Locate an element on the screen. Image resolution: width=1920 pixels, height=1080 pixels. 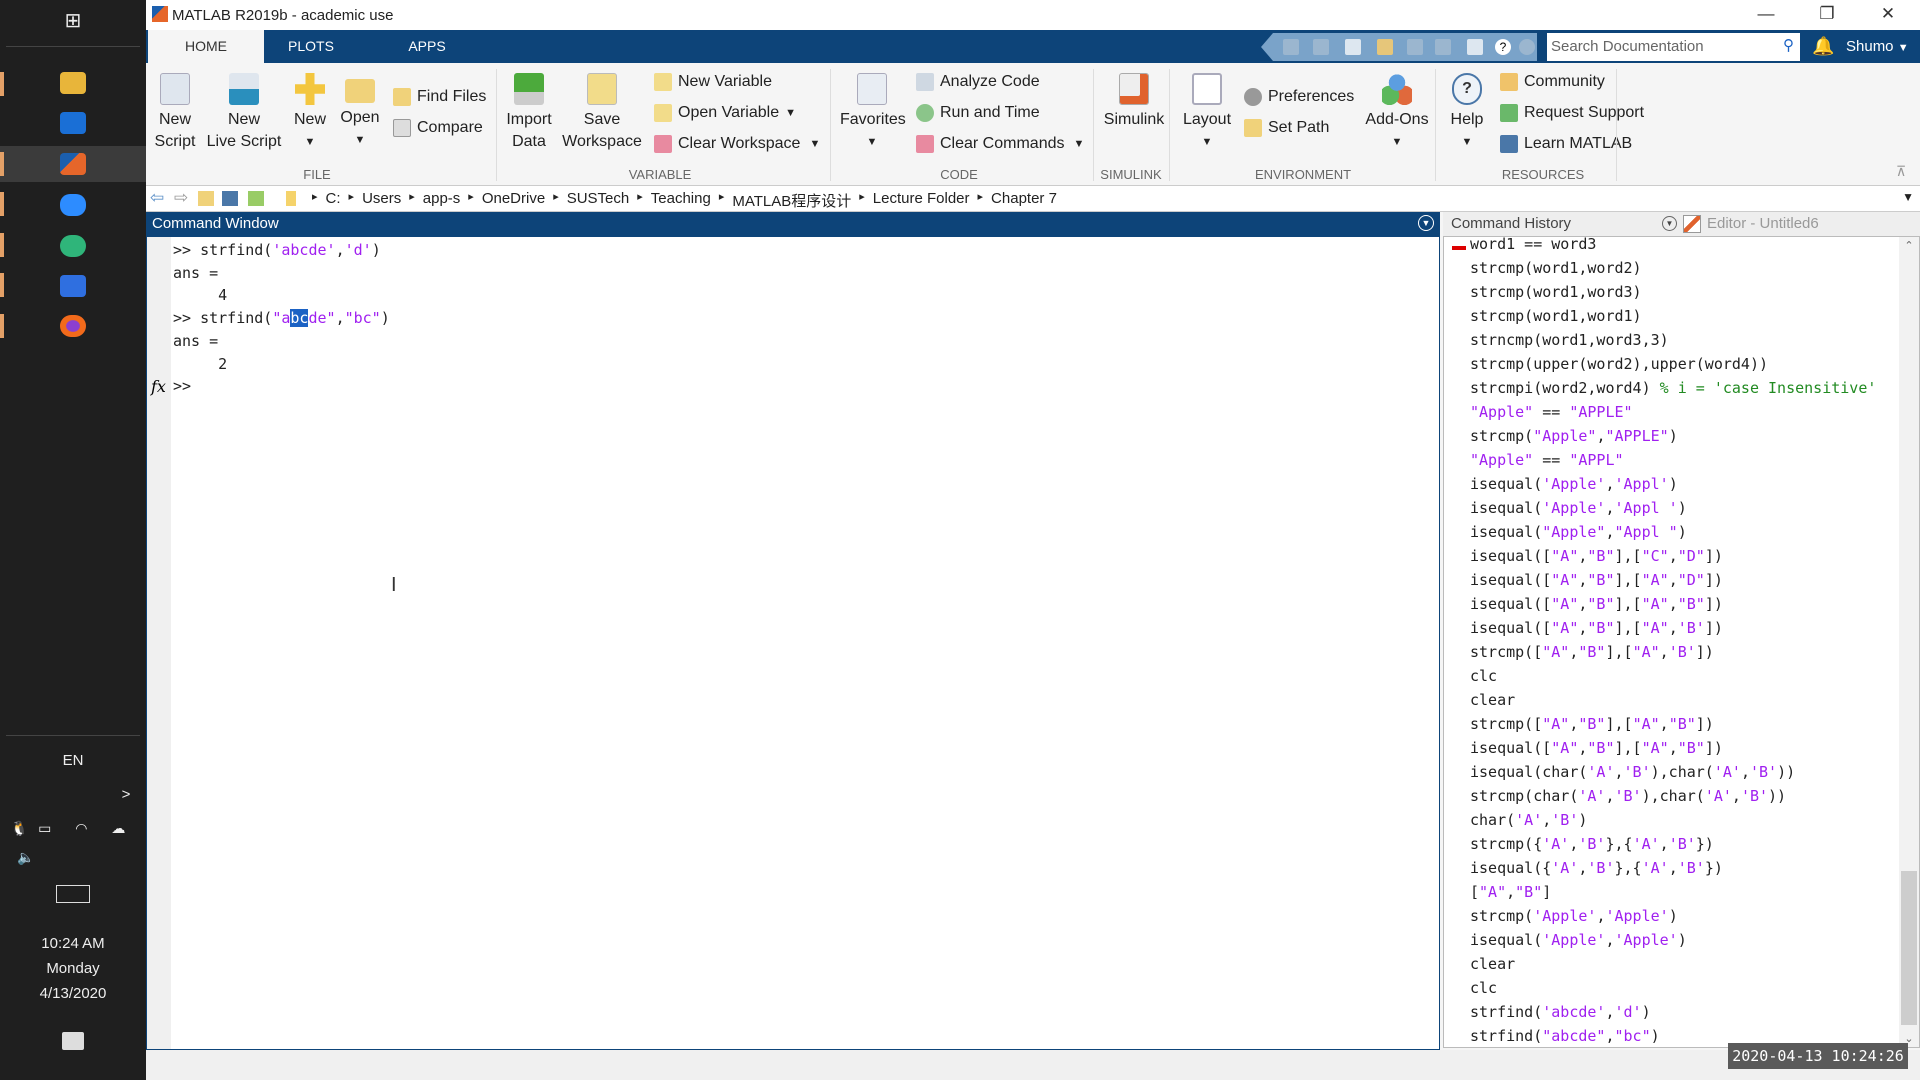
open-button: Open ▼ is located at coordinates (360, 112).